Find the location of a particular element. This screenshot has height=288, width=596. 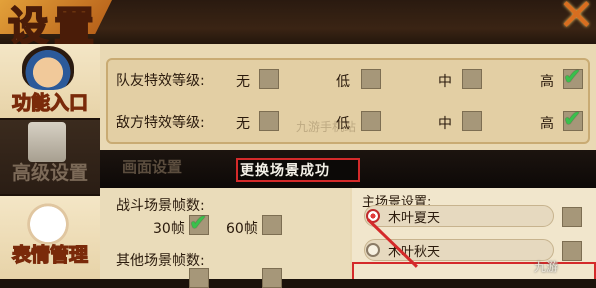

tab-display-settings: 画面设置 is located at coordinates (152, 166).